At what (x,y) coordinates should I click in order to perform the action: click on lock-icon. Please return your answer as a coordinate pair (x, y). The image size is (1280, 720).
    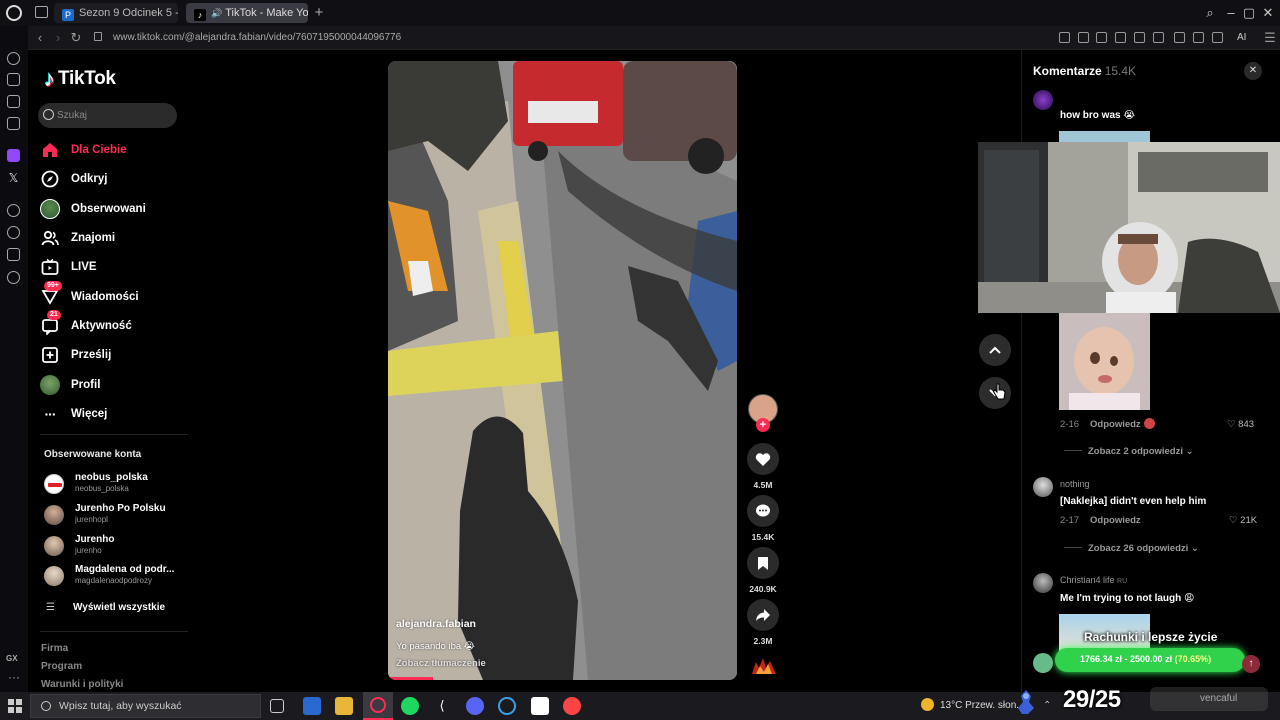
    Looking at the image, I should click on (98, 36).